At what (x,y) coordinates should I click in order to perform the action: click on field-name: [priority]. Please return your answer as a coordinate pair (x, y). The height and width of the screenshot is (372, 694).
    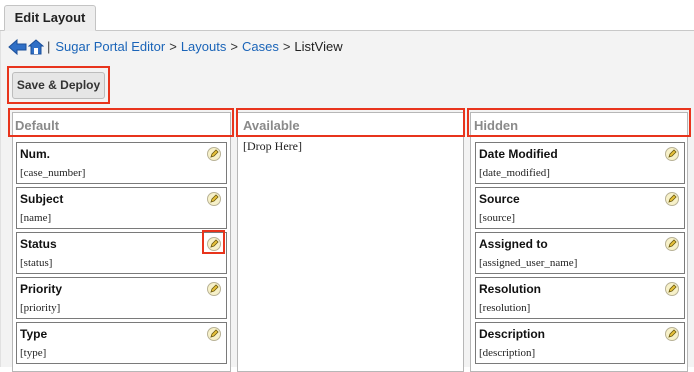
    Looking at the image, I should click on (40, 308).